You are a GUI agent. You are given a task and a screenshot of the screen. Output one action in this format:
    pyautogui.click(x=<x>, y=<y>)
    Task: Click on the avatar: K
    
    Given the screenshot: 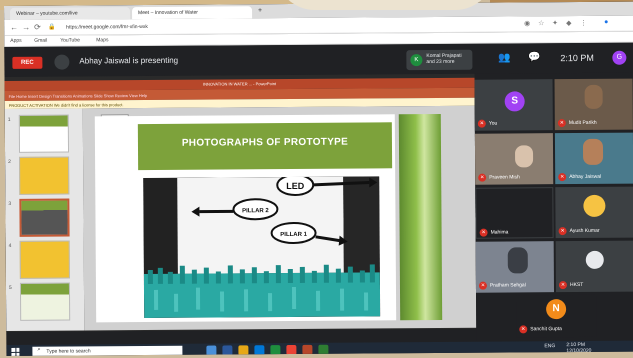 What is the action you would take?
    pyautogui.click(x=416, y=60)
    